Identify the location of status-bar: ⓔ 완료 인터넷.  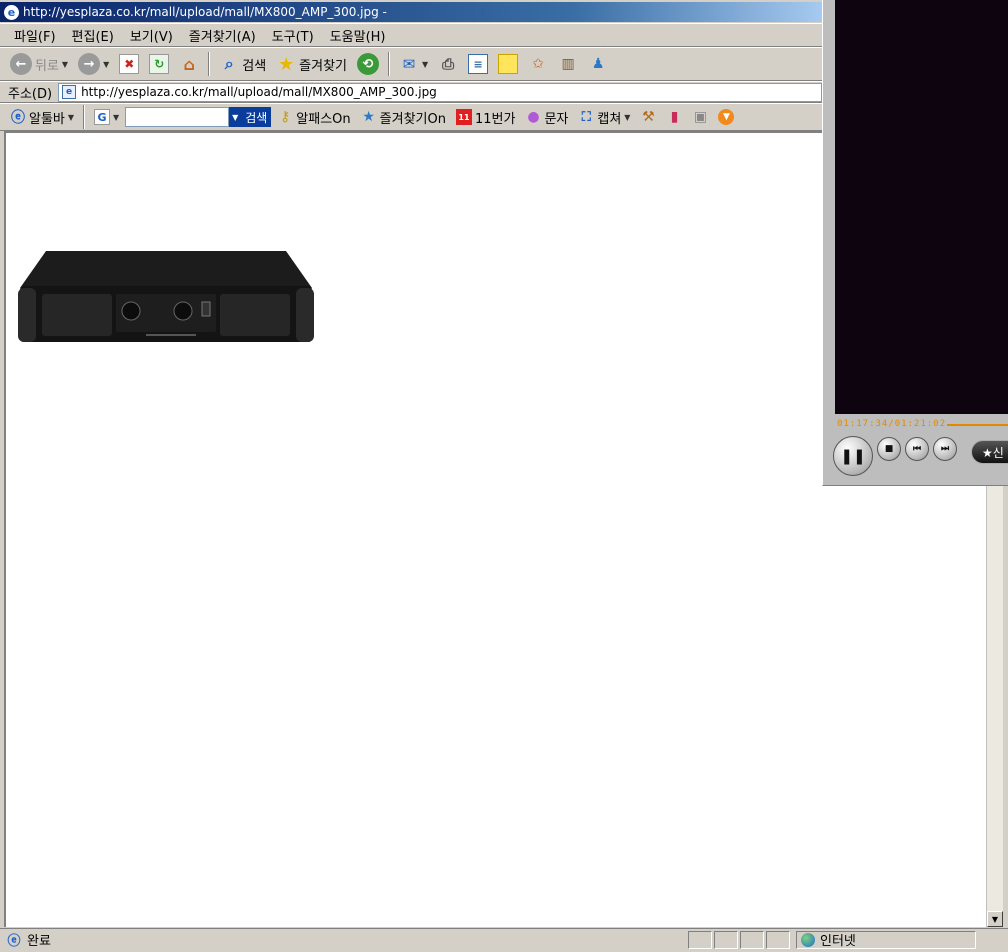
(504, 939).